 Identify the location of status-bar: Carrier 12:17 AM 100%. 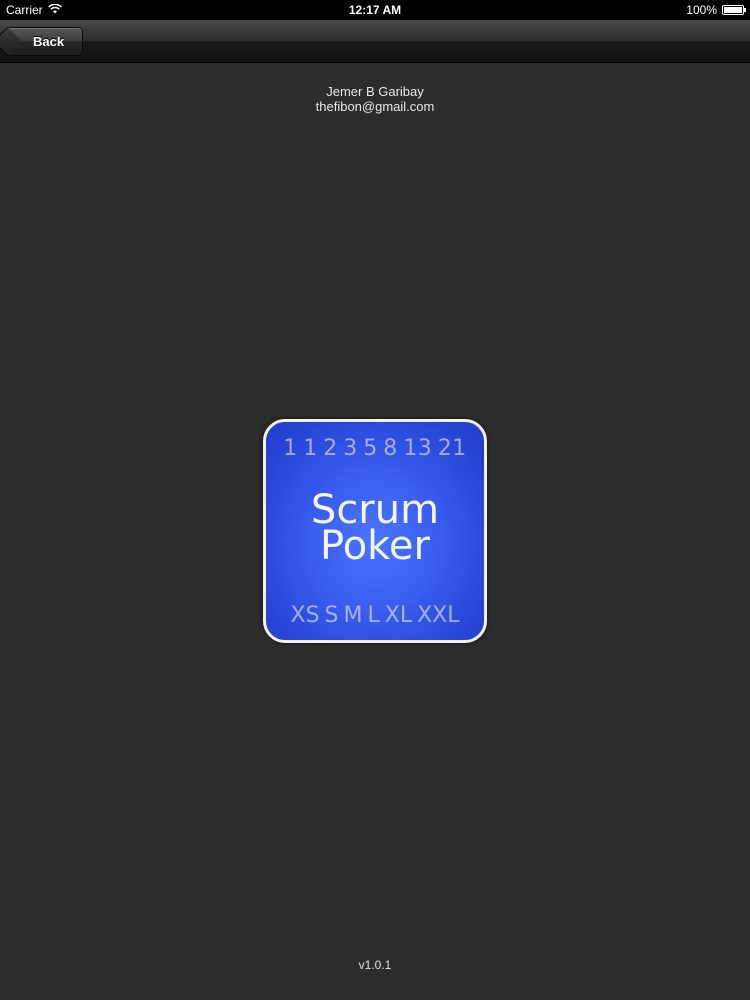
(375, 10).